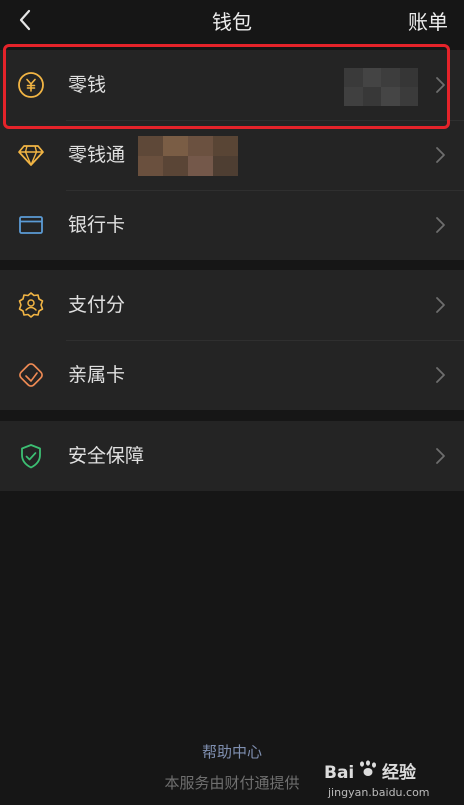 This screenshot has width=464, height=805. What do you see at coordinates (31, 375) in the screenshot?
I see `family-card-icon` at bounding box center [31, 375].